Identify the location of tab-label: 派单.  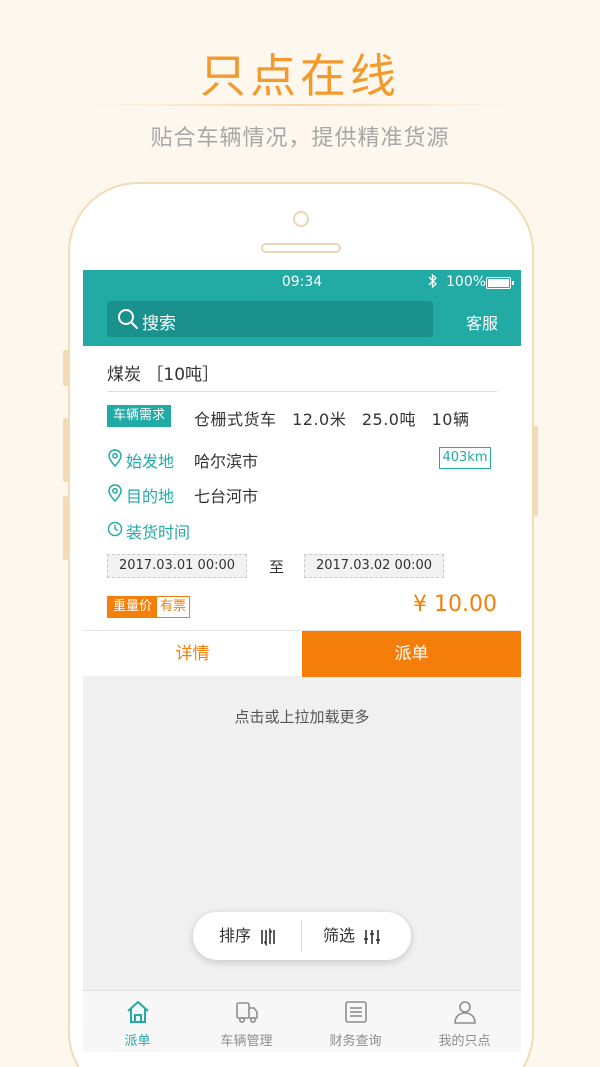
(137, 1041).